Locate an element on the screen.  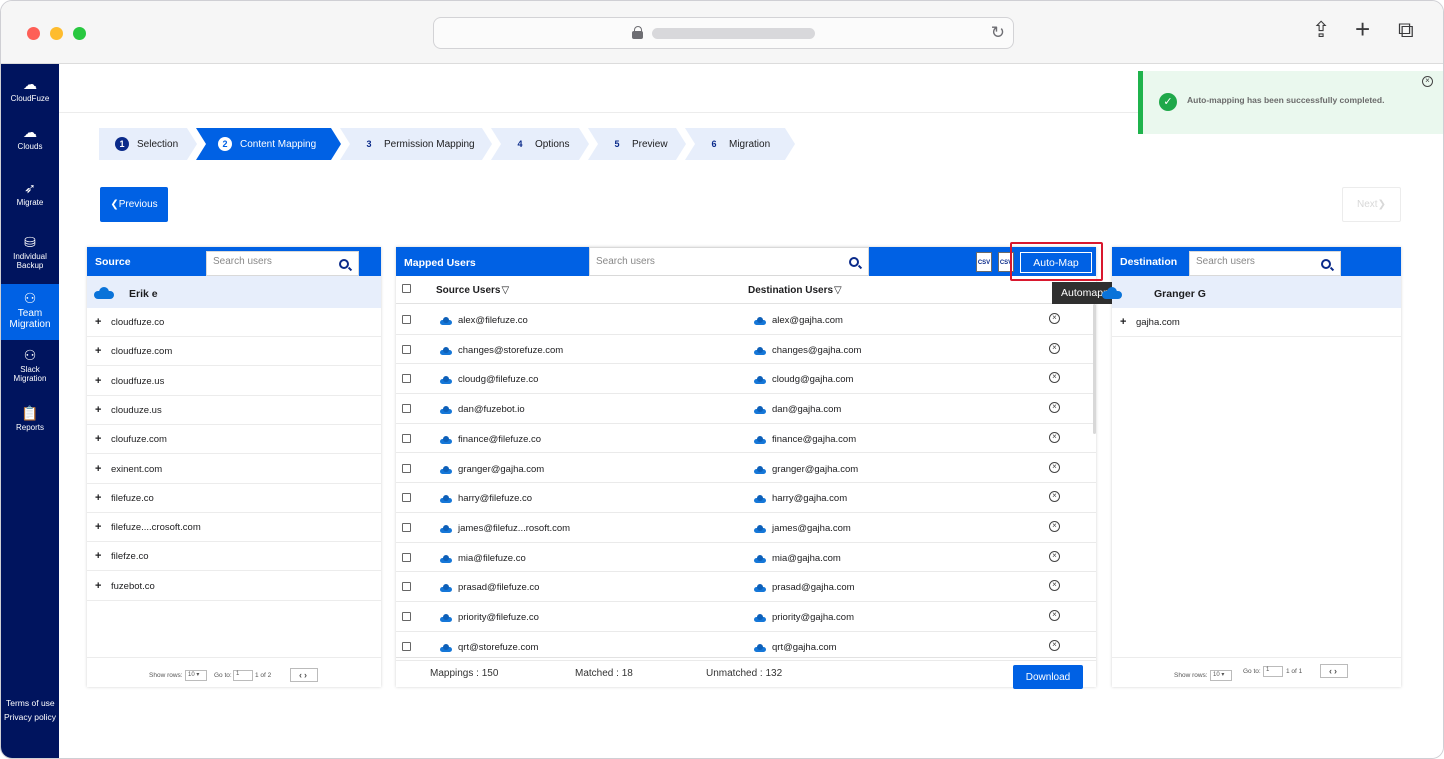
domain-row: + cloudfuze.us is located at coordinates (234, 381).